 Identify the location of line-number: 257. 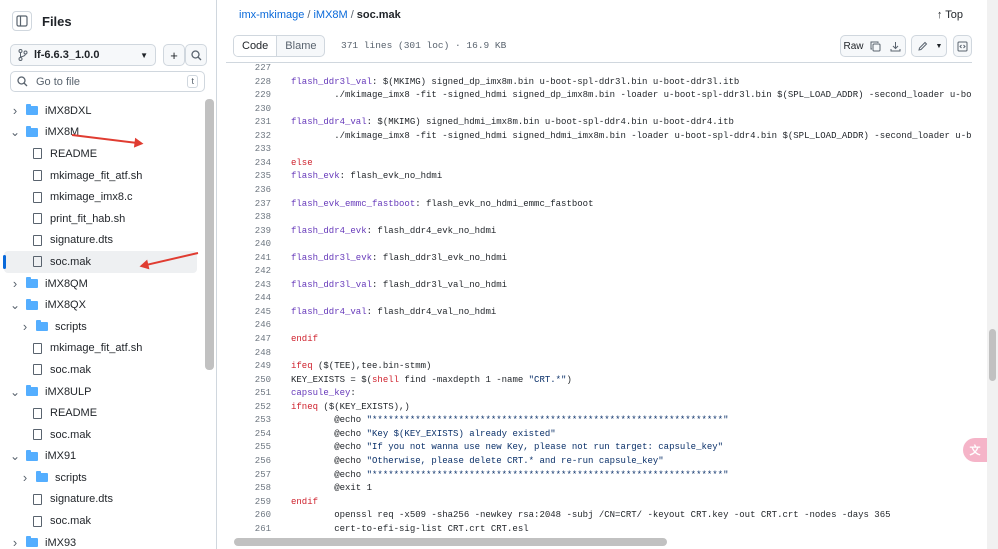
(259, 475).